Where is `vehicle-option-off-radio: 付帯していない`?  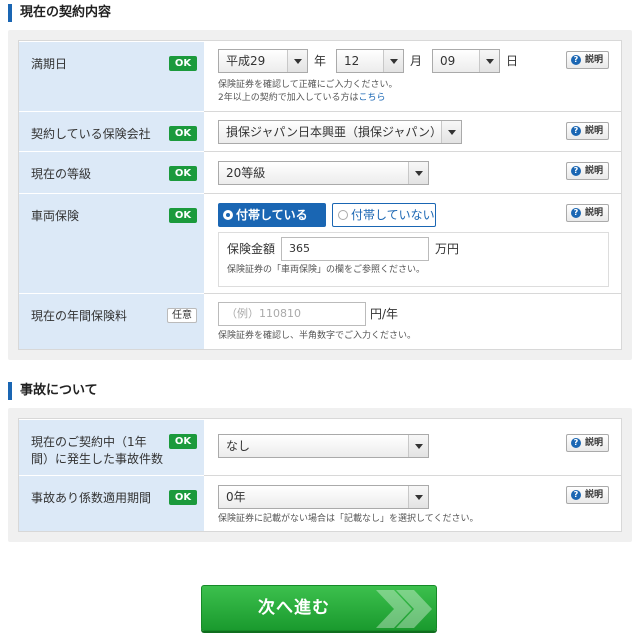 vehicle-option-off-radio: 付帯していない is located at coordinates (384, 215).